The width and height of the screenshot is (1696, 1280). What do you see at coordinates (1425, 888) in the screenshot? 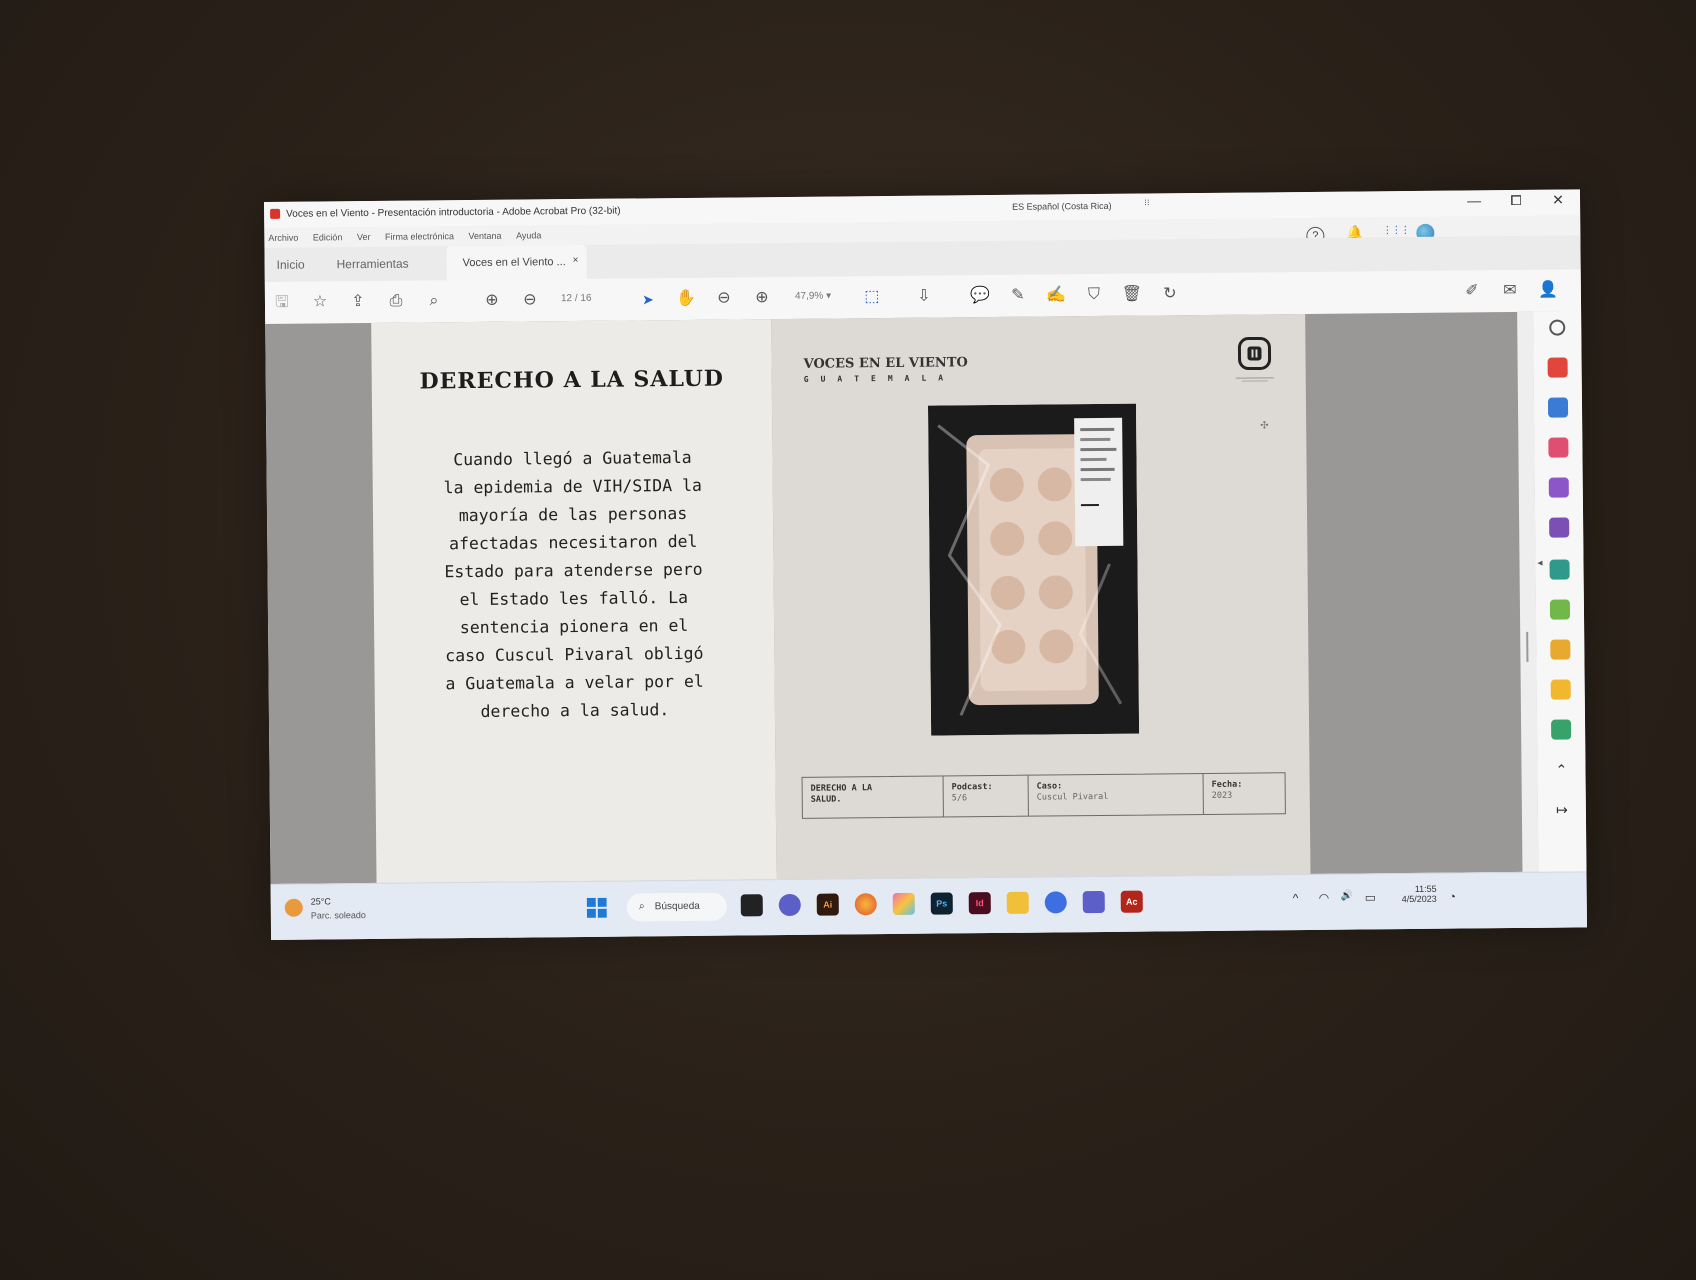
I see `clock-time: 11:55` at bounding box center [1425, 888].